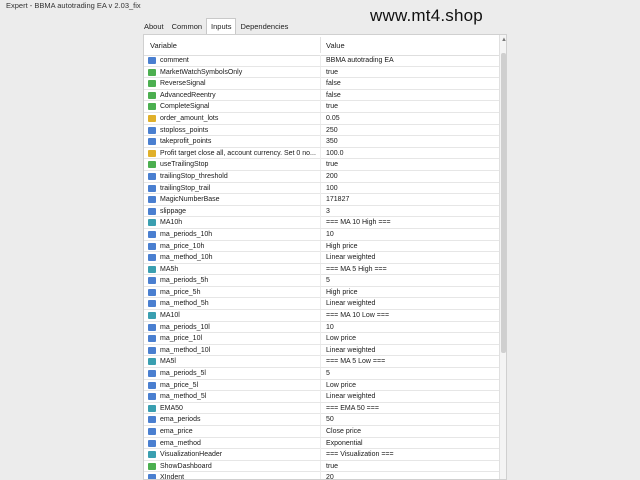 The image size is (640, 480). Describe the element at coordinates (321, 246) in the screenshot. I see `table-row: ma_price_10h High price` at that location.